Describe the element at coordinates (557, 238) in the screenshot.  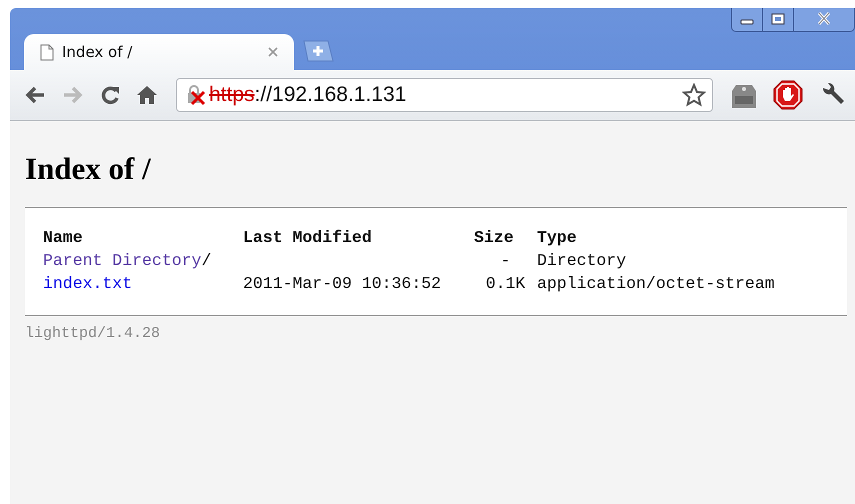
I see `column-header: Type` at that location.